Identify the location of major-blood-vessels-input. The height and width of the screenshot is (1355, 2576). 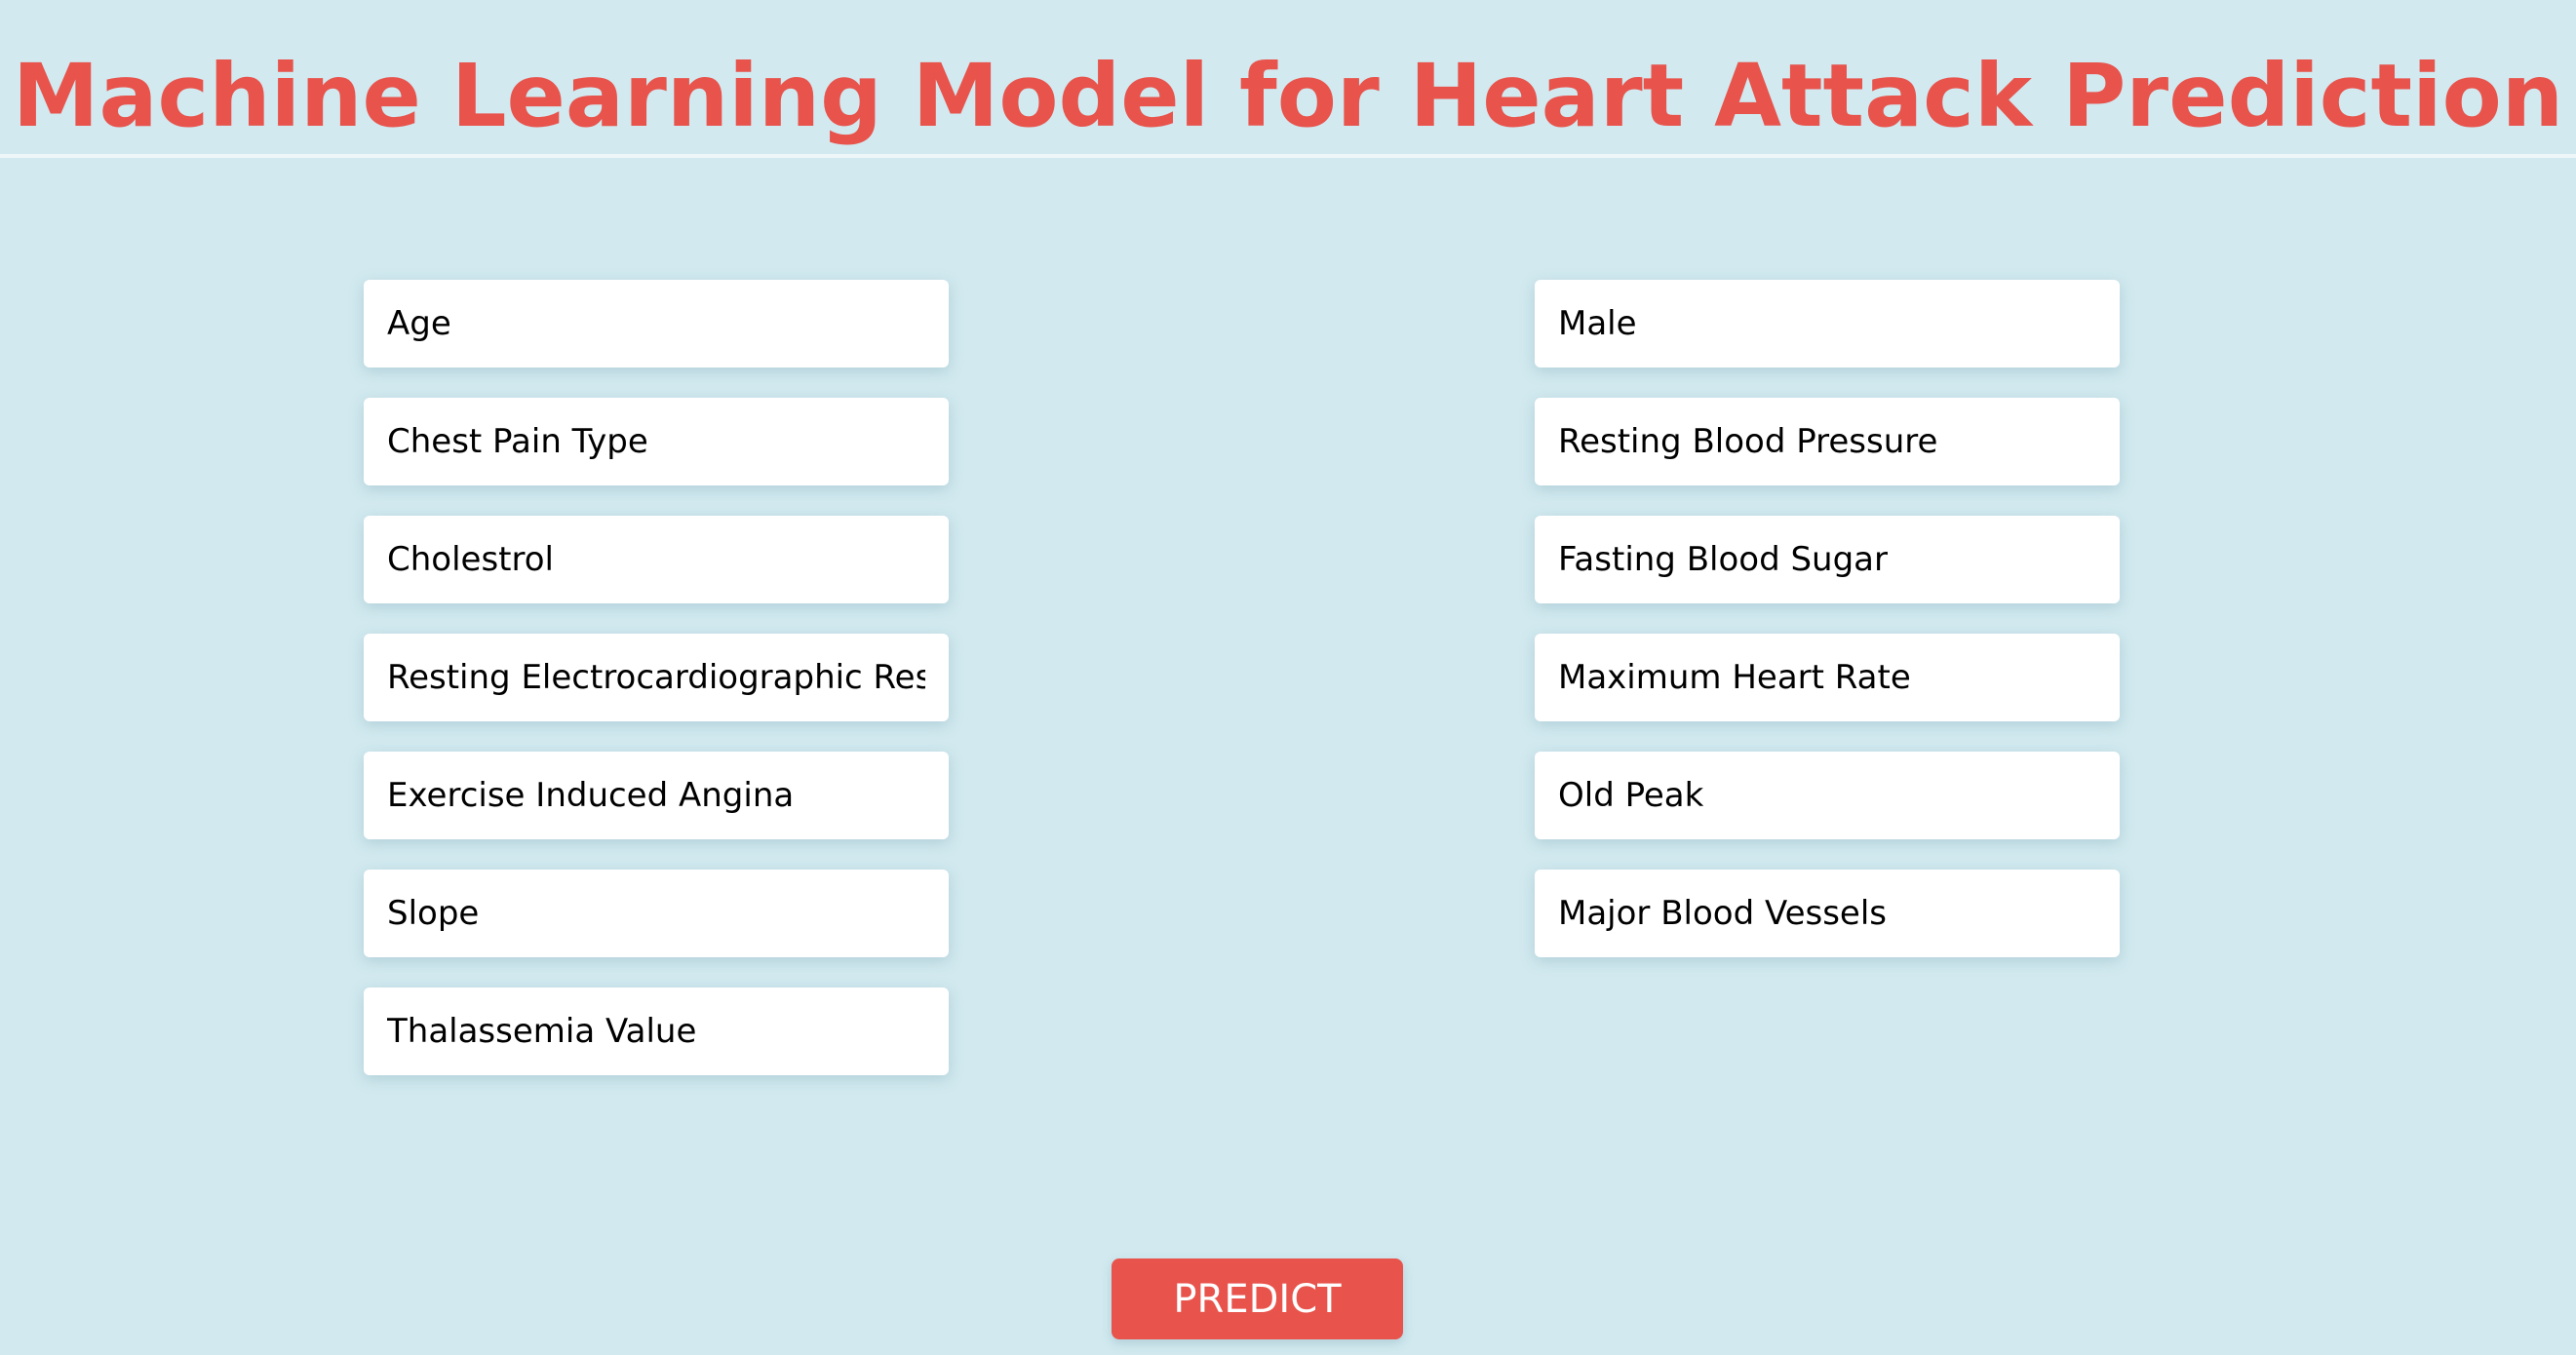
(1827, 914).